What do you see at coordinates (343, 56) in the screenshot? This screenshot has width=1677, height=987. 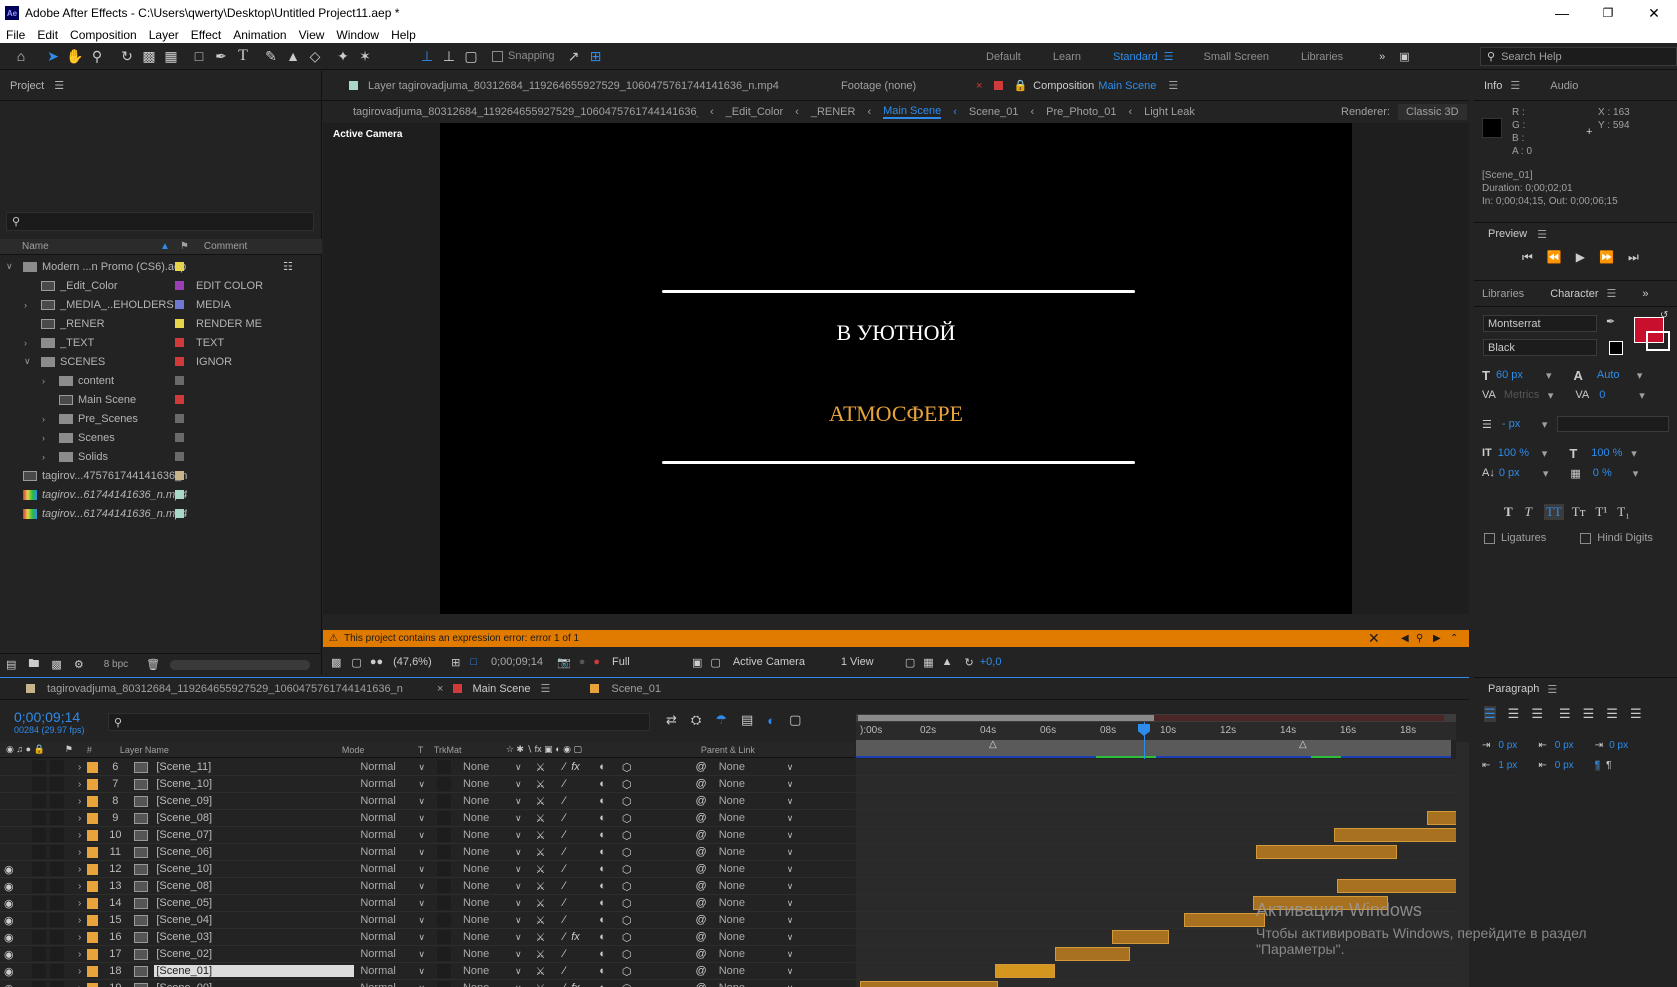 I see `roto-brush-tool-icon: ✦` at bounding box center [343, 56].